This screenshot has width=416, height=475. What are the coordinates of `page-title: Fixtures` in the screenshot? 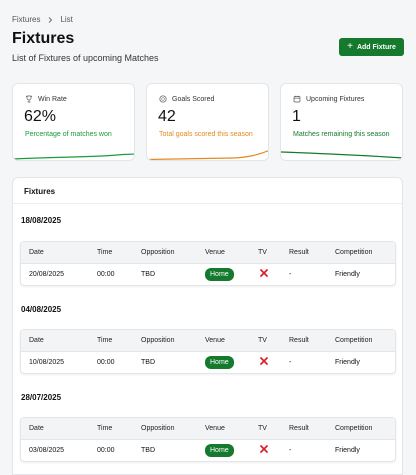 It's located at (43, 38).